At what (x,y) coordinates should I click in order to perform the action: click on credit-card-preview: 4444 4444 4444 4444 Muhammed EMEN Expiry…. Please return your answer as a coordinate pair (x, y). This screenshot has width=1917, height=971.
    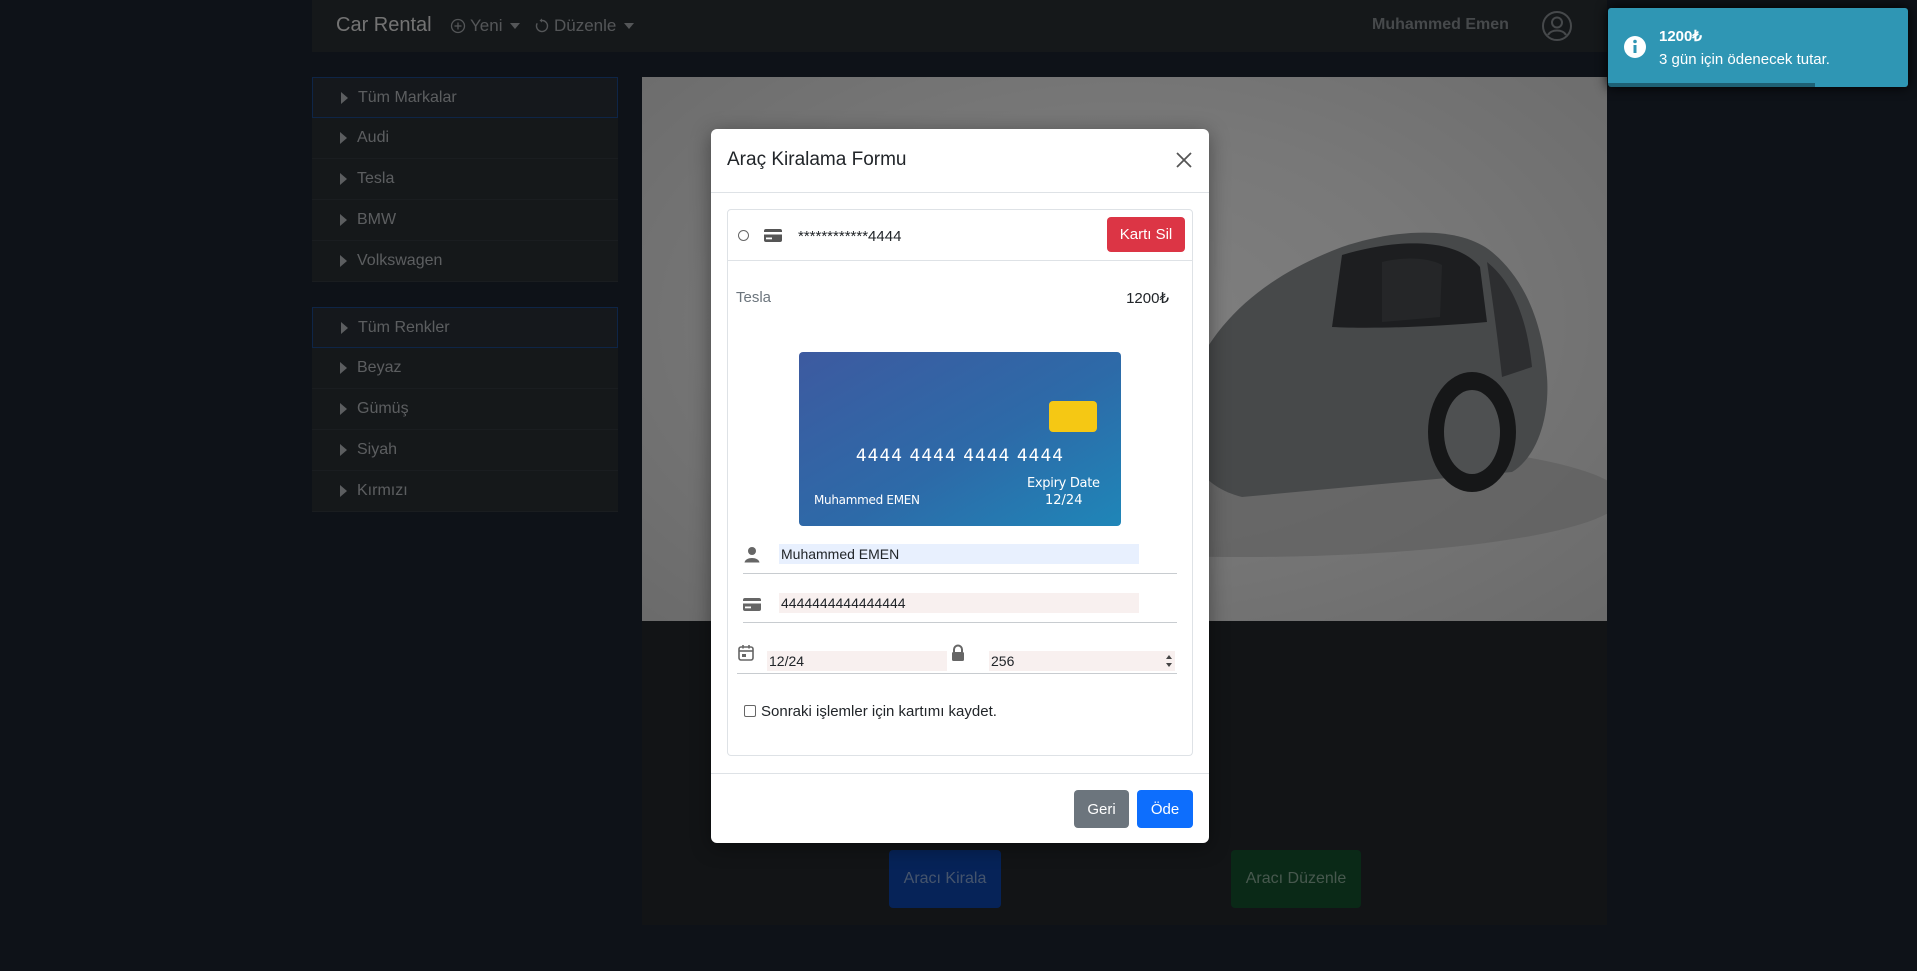
    Looking at the image, I should click on (960, 439).